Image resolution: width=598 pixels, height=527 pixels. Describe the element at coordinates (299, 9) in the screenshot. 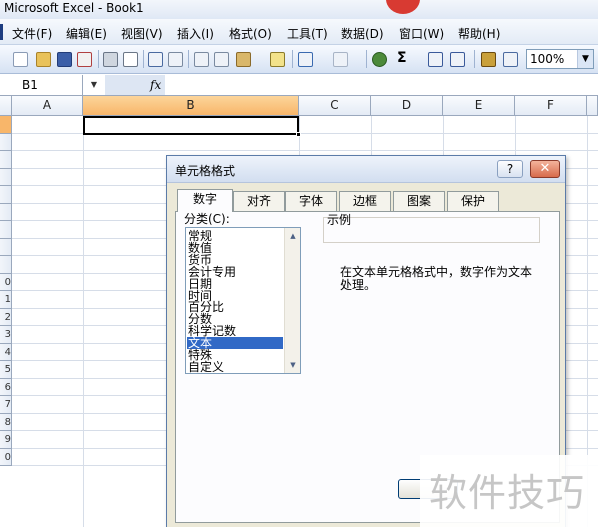

I see `title-bar: Microsoft Excel - Book1` at that location.